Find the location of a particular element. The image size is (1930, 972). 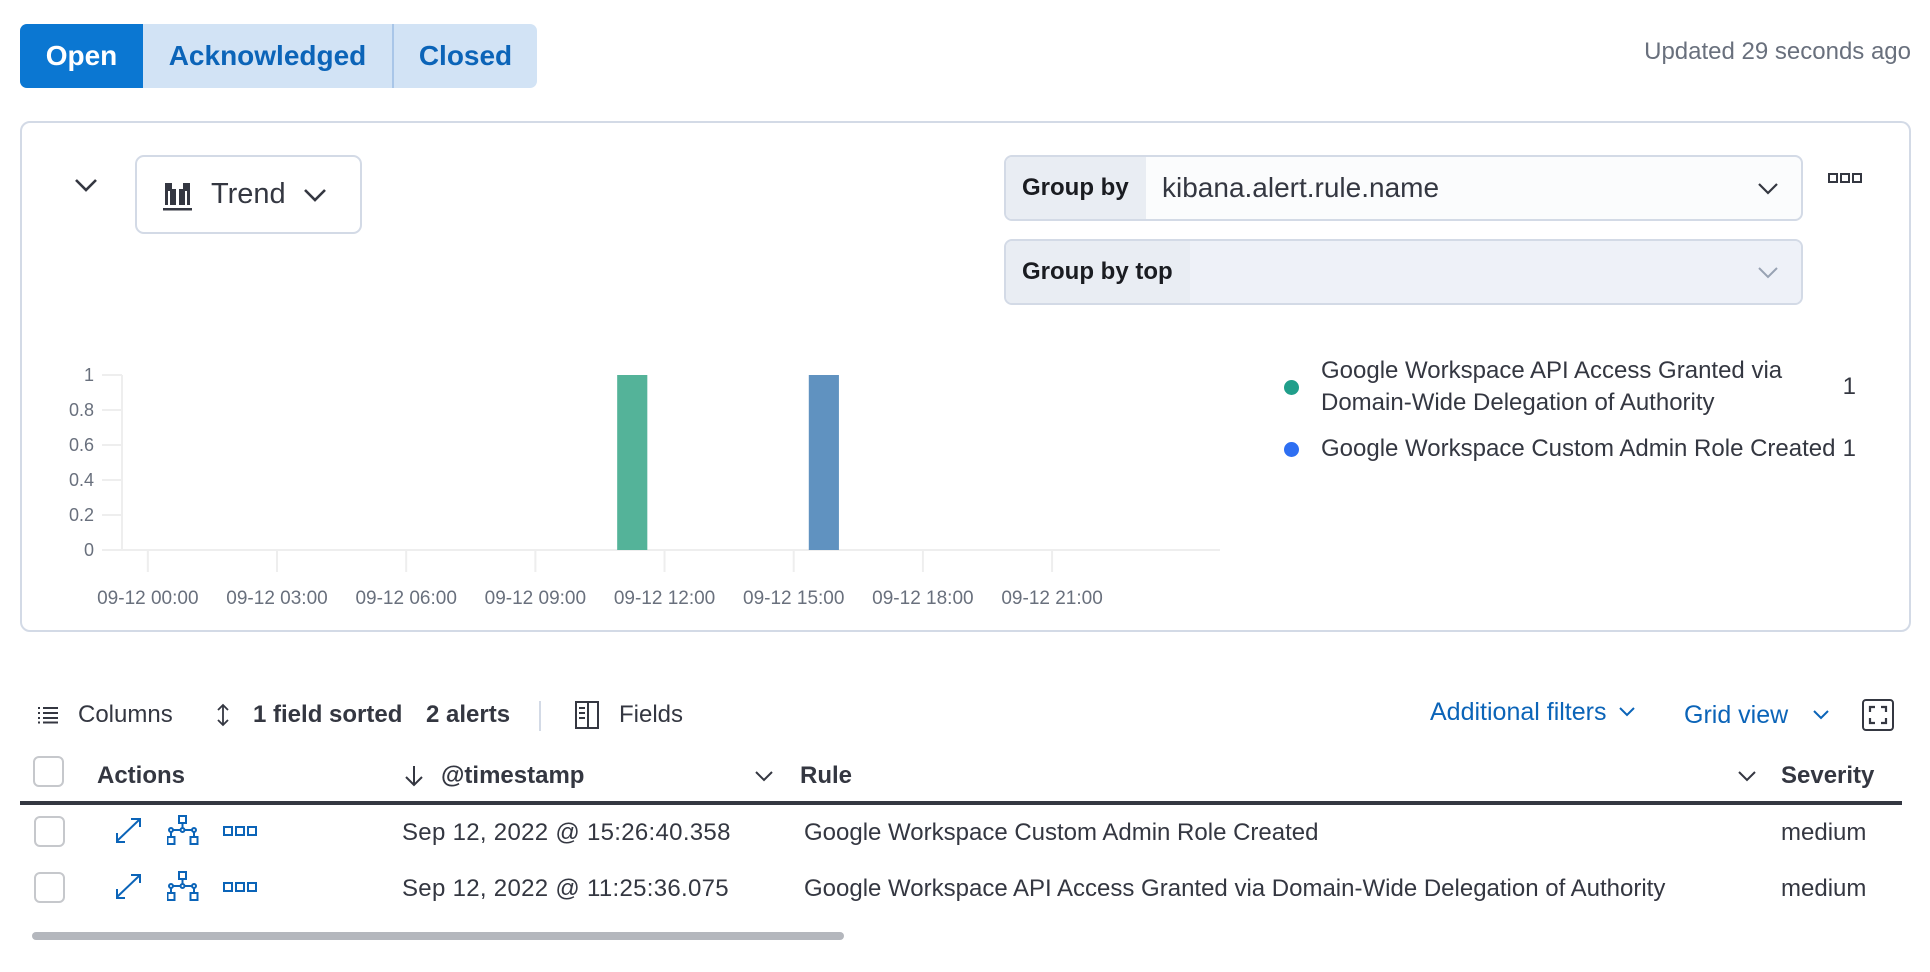

toolbar-divider is located at coordinates (540, 716).